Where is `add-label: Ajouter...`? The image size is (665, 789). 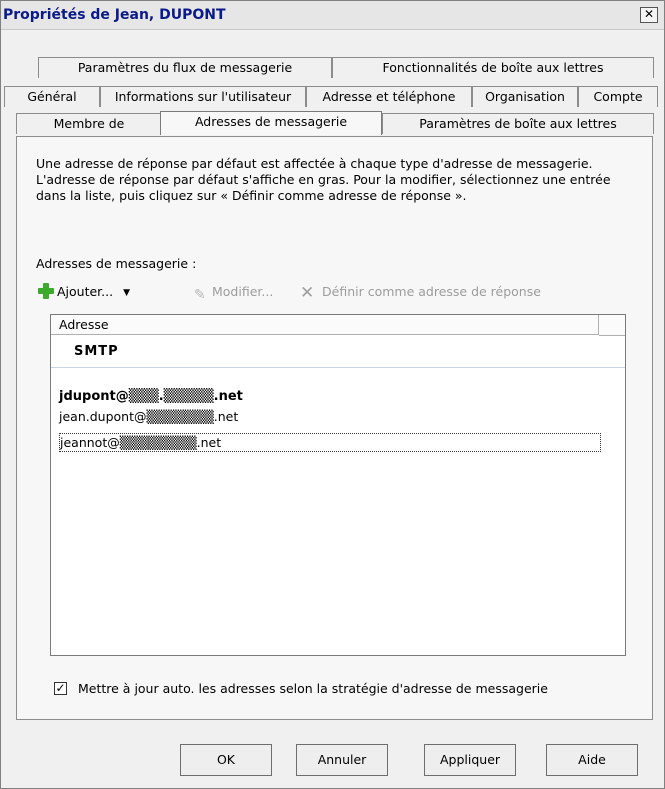 add-label: Ajouter... is located at coordinates (85, 291).